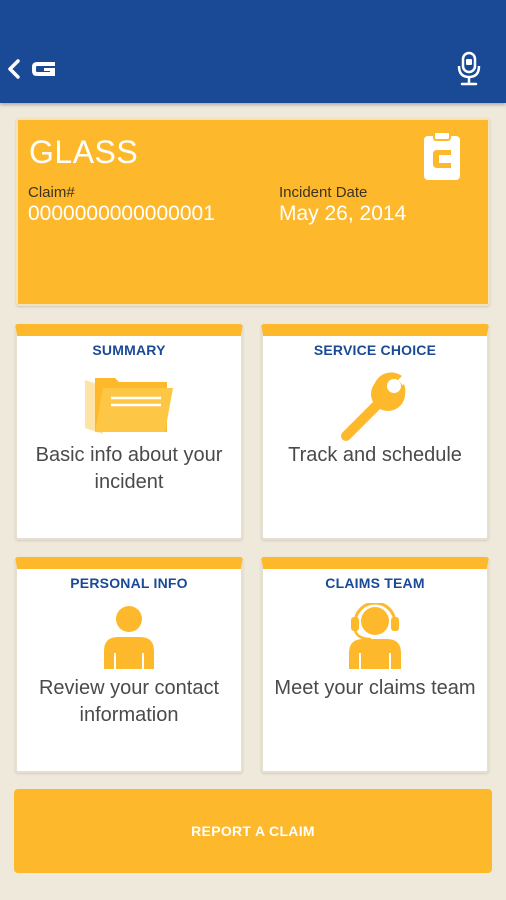  What do you see at coordinates (129, 637) in the screenshot?
I see `person-icon` at bounding box center [129, 637].